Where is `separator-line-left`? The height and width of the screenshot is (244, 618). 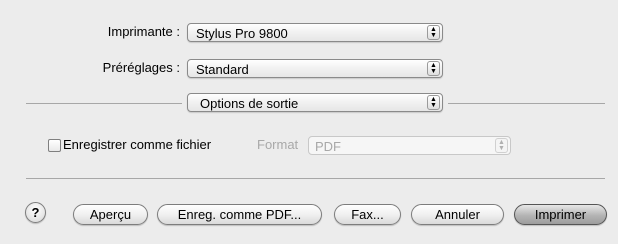 separator-line-left is located at coordinates (104, 103).